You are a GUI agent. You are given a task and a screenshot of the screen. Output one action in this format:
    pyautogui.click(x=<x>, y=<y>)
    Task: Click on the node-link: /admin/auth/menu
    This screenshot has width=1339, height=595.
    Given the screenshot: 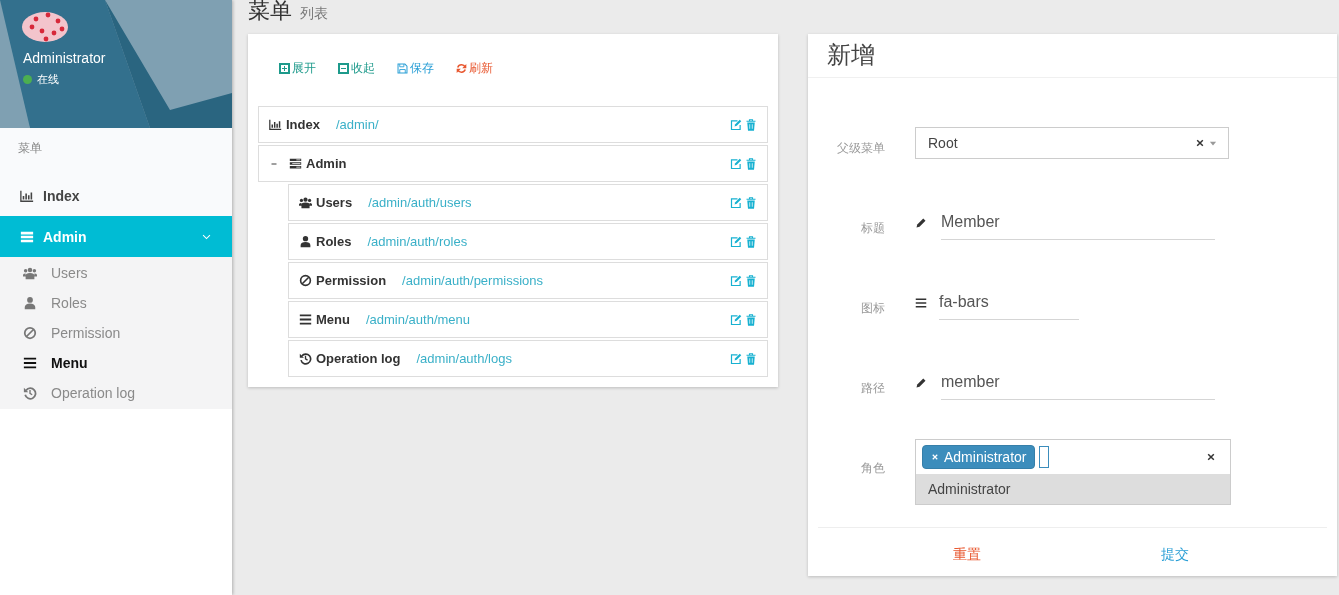 What is the action you would take?
    pyautogui.click(x=418, y=319)
    